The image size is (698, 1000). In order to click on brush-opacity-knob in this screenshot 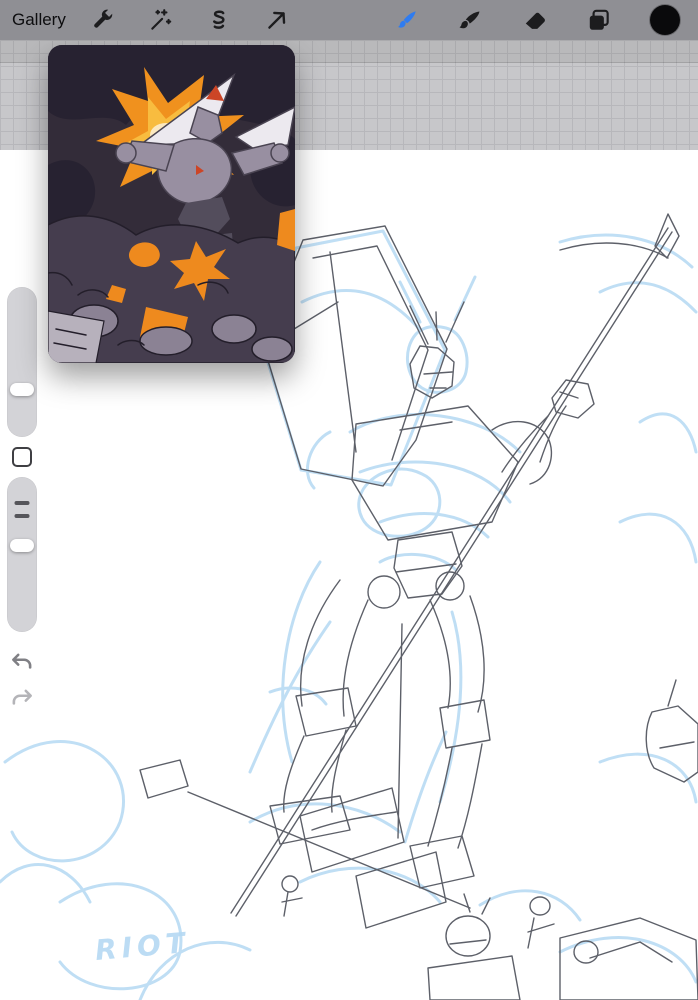, I will do `click(22, 545)`.